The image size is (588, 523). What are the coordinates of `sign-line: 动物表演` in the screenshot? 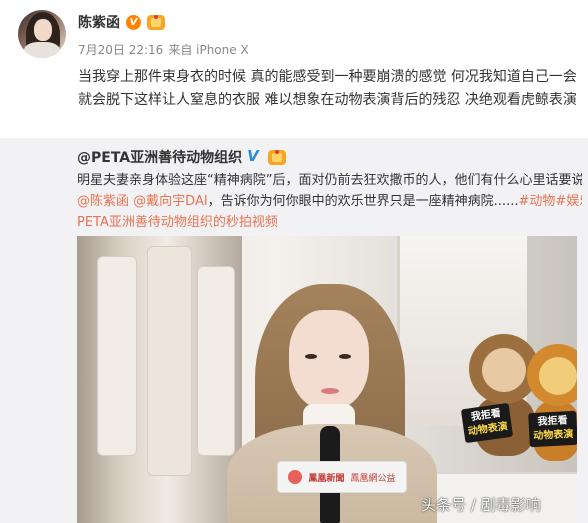 It's located at (553, 435).